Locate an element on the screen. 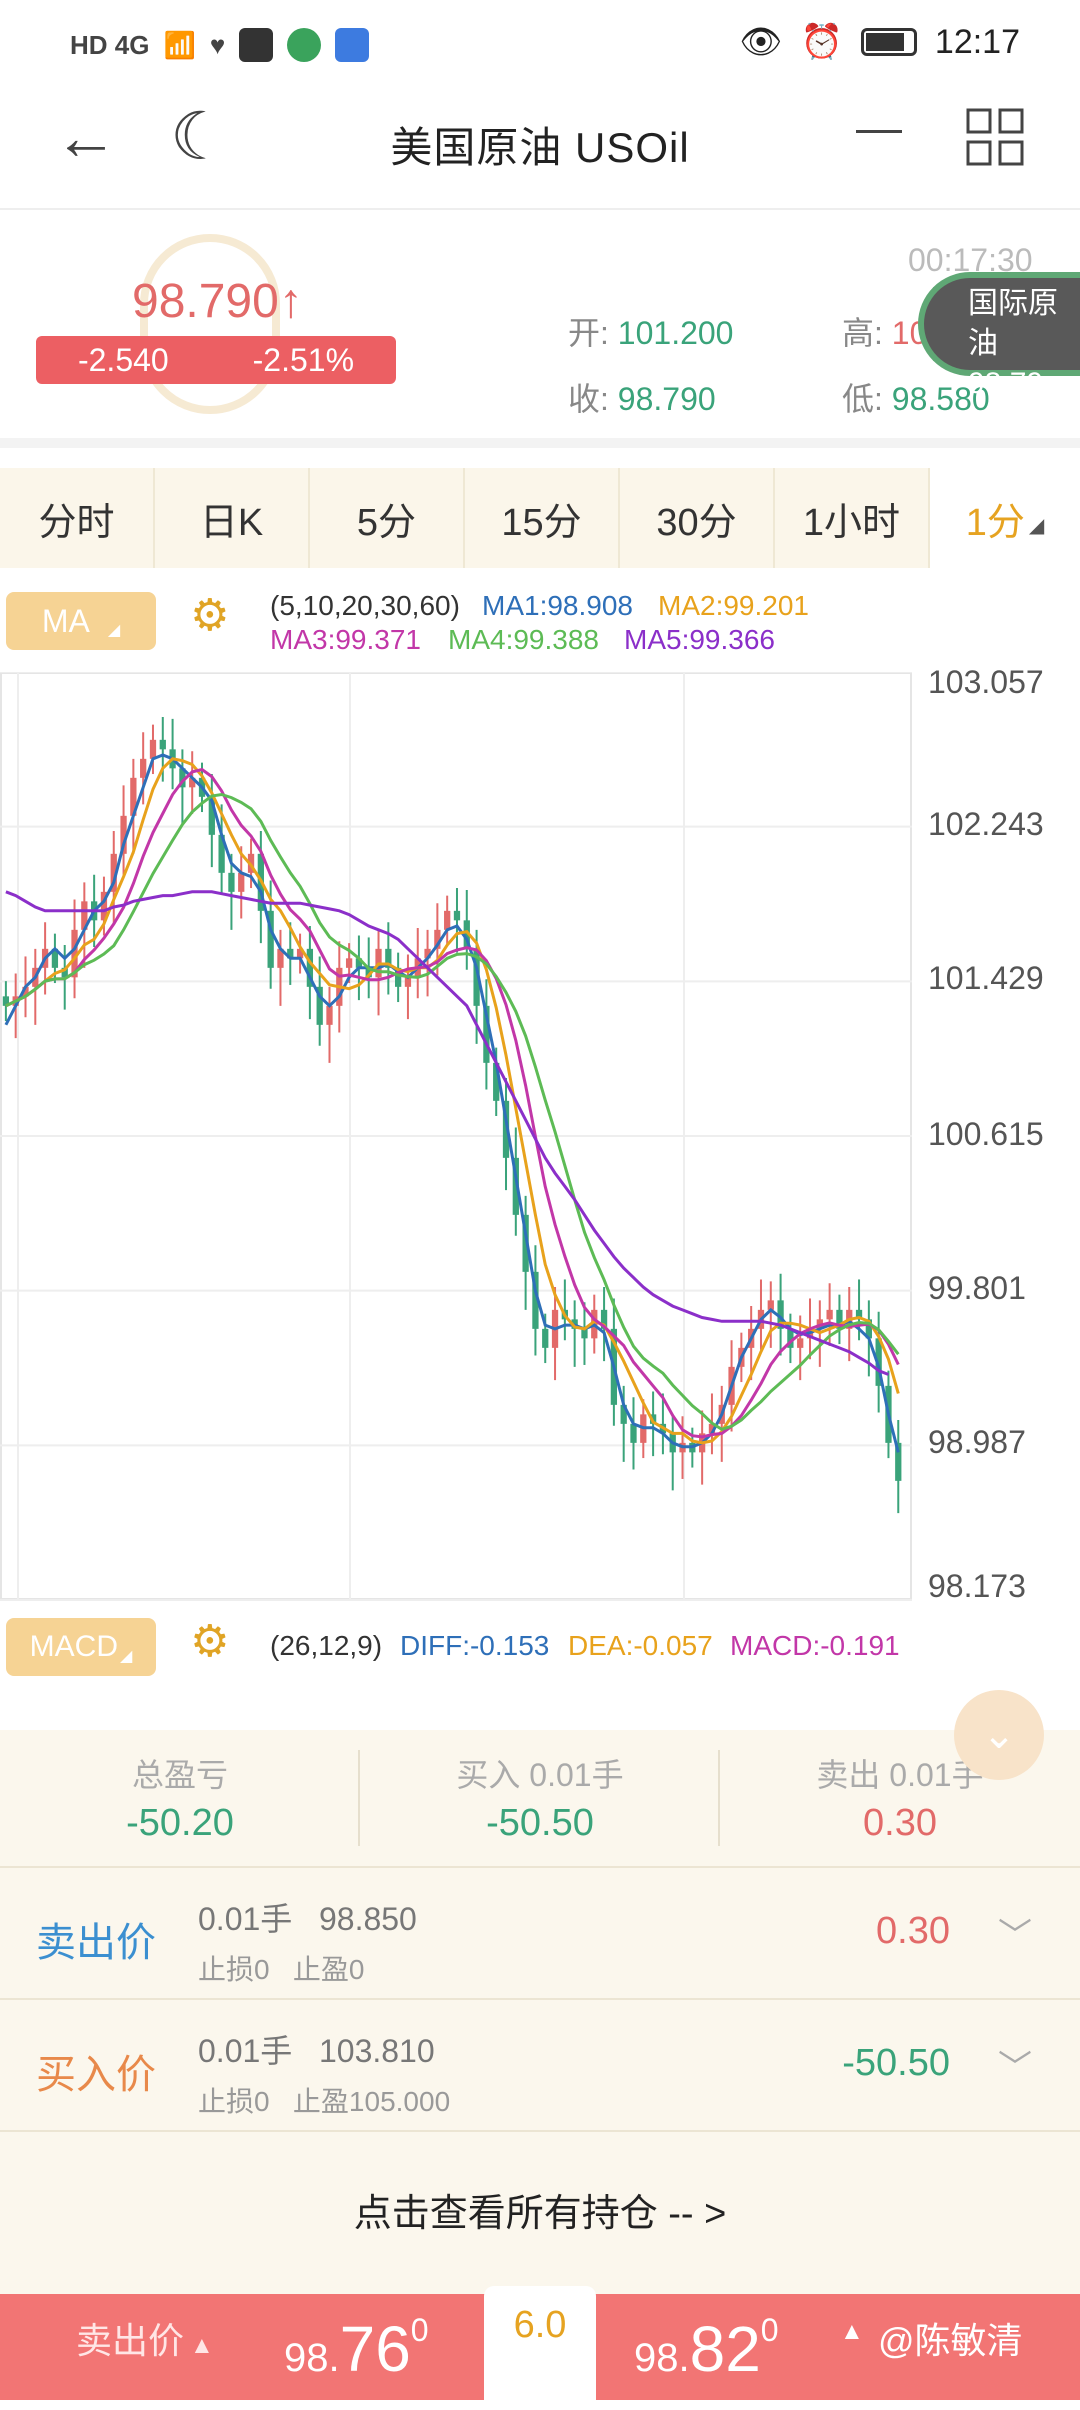 The width and height of the screenshot is (1080, 2410). tab-fenshi: 分时 is located at coordinates (77, 518).